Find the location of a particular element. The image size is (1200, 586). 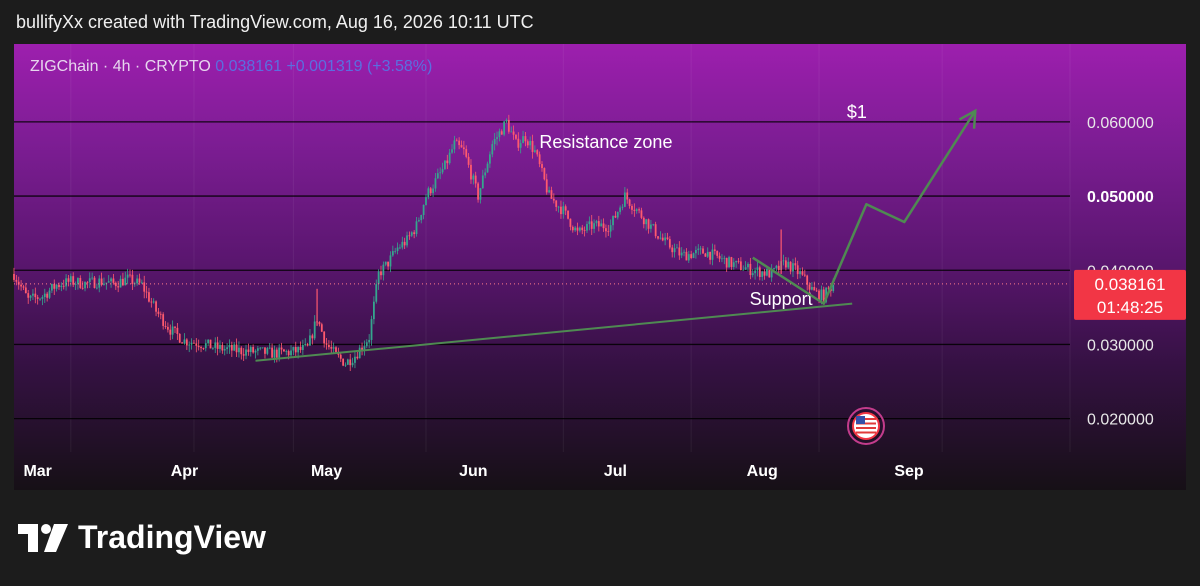

symbol-type: CRYPTO is located at coordinates (177, 66).